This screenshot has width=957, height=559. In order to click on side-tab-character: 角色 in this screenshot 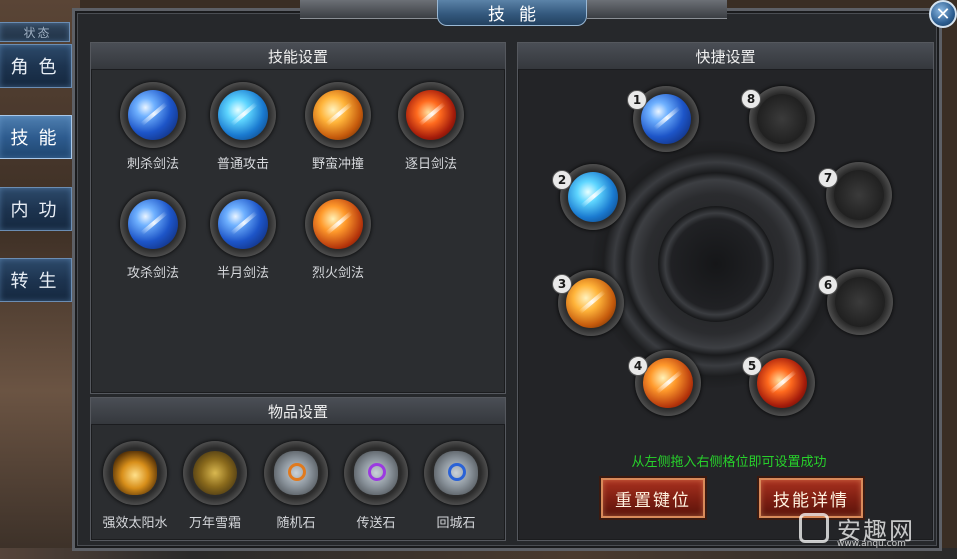, I will do `click(36, 66)`.